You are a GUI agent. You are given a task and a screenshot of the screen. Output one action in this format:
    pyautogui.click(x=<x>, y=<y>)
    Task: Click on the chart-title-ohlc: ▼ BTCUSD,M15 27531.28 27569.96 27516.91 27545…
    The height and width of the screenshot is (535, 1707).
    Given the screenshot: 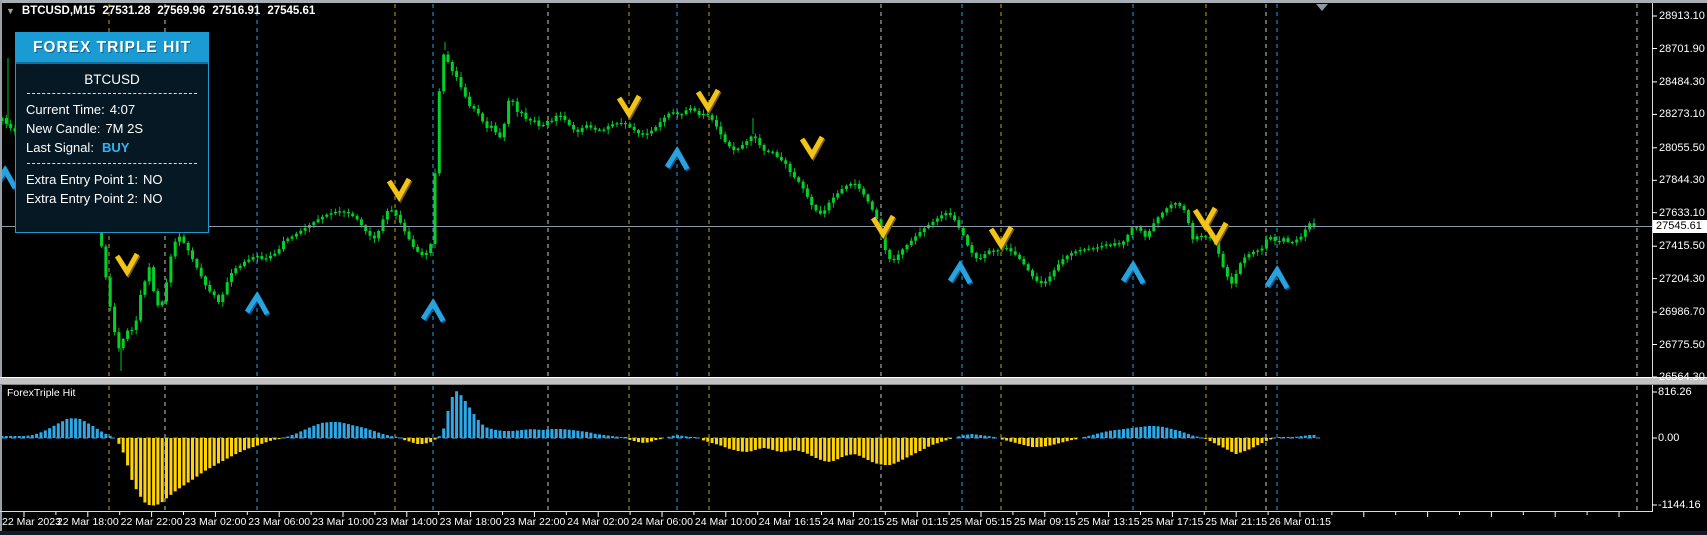 What is the action you would take?
    pyautogui.click(x=160, y=11)
    